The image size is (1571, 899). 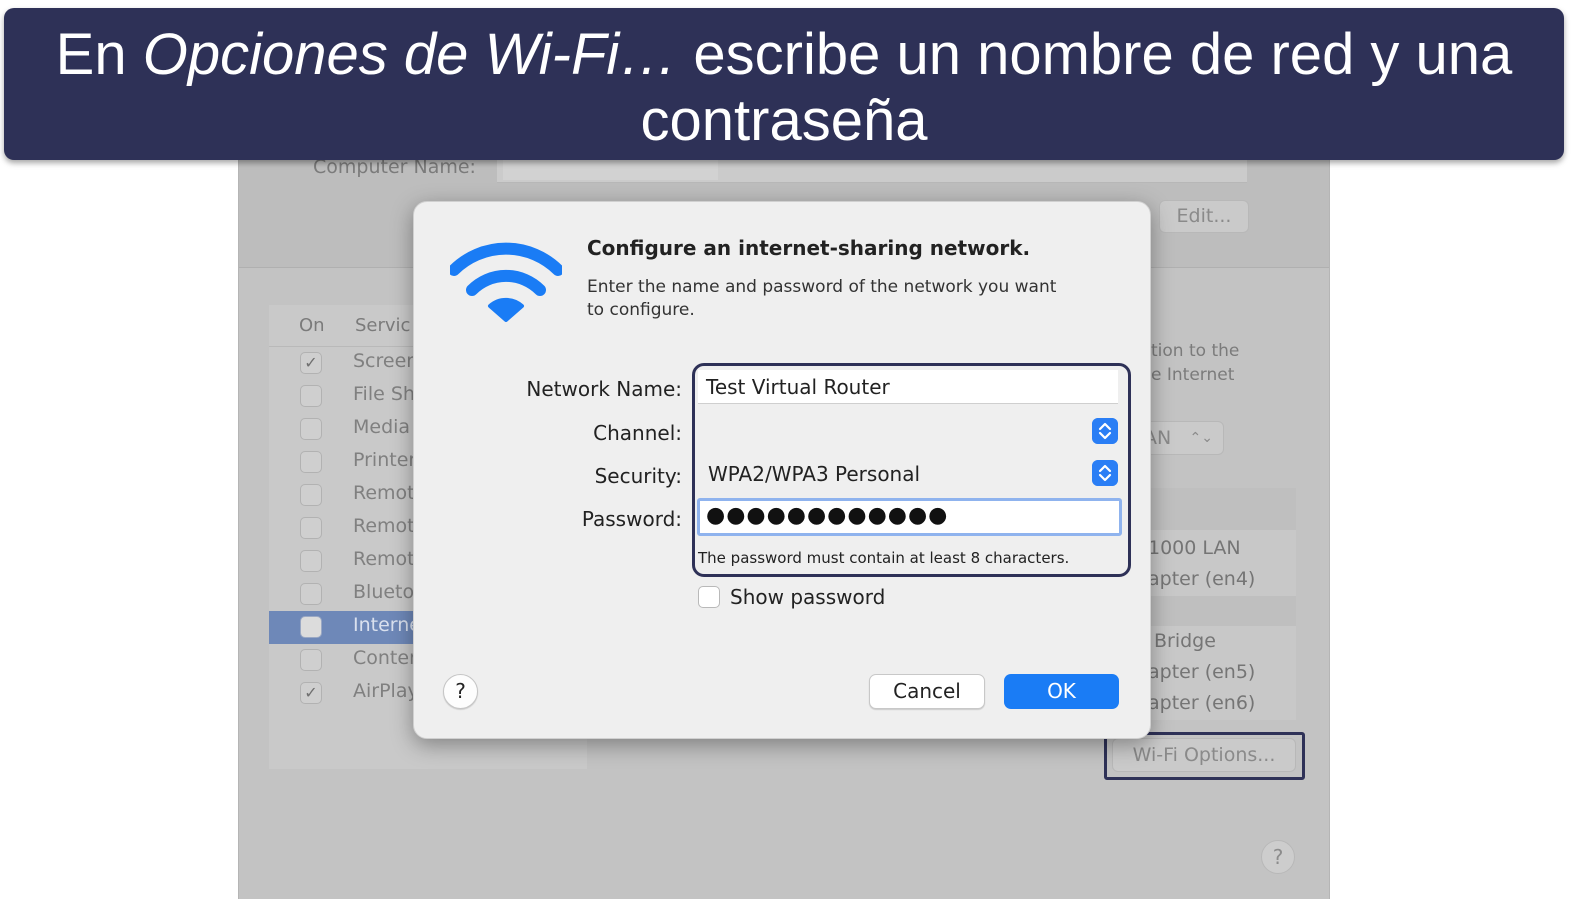 What do you see at coordinates (385, 658) in the screenshot?
I see `service-name: Conter` at bounding box center [385, 658].